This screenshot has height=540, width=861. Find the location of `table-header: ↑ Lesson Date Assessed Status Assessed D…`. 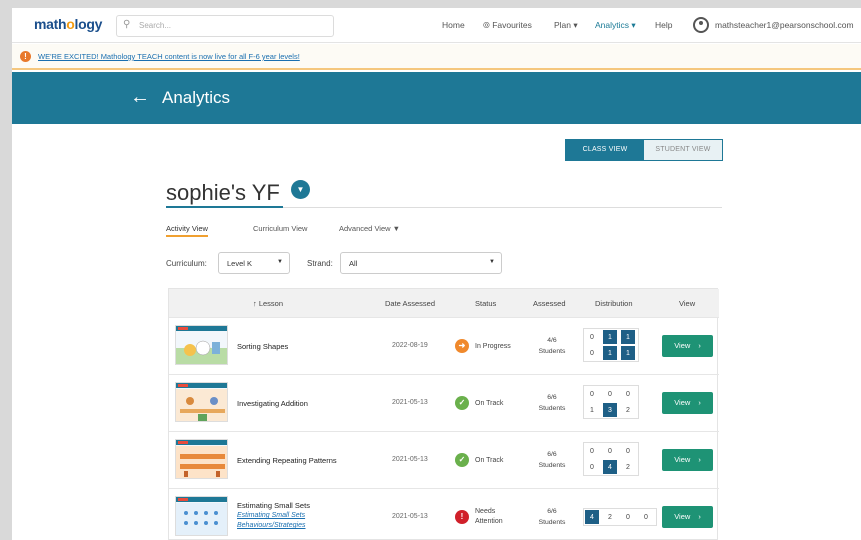

table-header: ↑ Lesson Date Assessed Status Assessed D… is located at coordinates (444, 303).